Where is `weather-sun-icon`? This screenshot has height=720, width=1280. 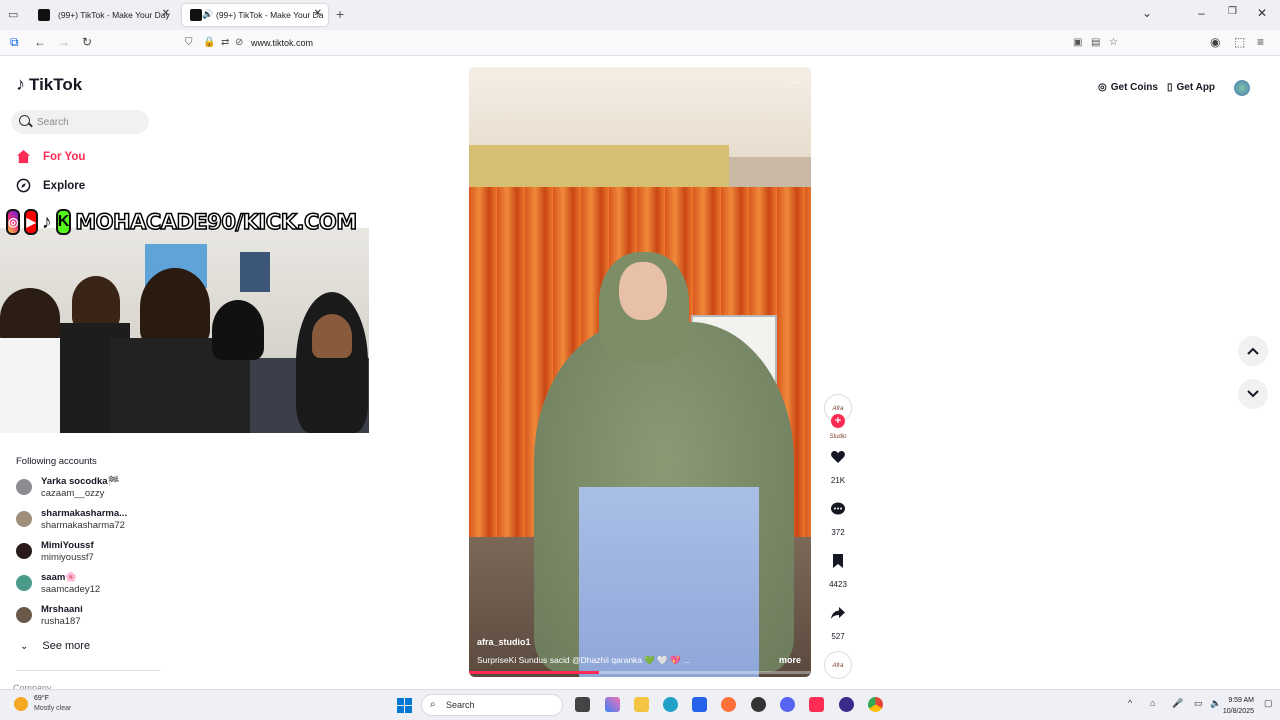 weather-sun-icon is located at coordinates (21, 704).